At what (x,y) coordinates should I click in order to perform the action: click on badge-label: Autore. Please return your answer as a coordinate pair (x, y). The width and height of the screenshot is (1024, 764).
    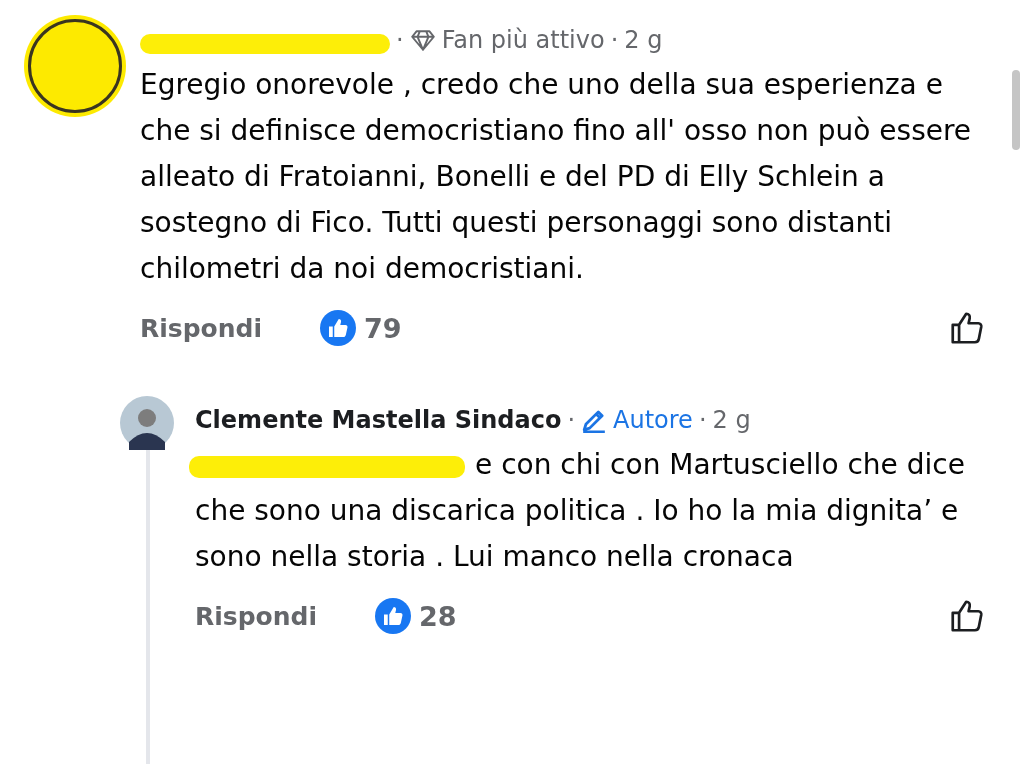
    Looking at the image, I should click on (653, 420).